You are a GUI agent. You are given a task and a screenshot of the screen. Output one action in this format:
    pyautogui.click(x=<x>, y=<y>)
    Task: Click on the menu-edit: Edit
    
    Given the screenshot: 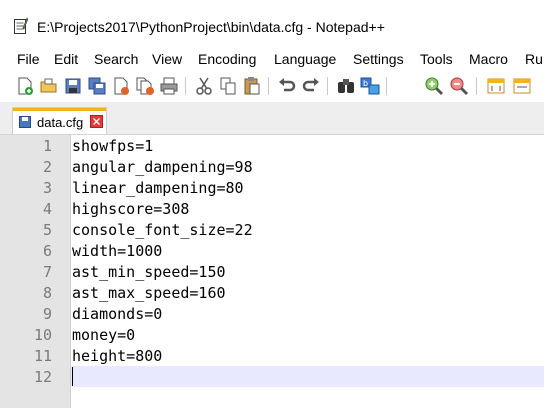 What is the action you would take?
    pyautogui.click(x=66, y=59)
    